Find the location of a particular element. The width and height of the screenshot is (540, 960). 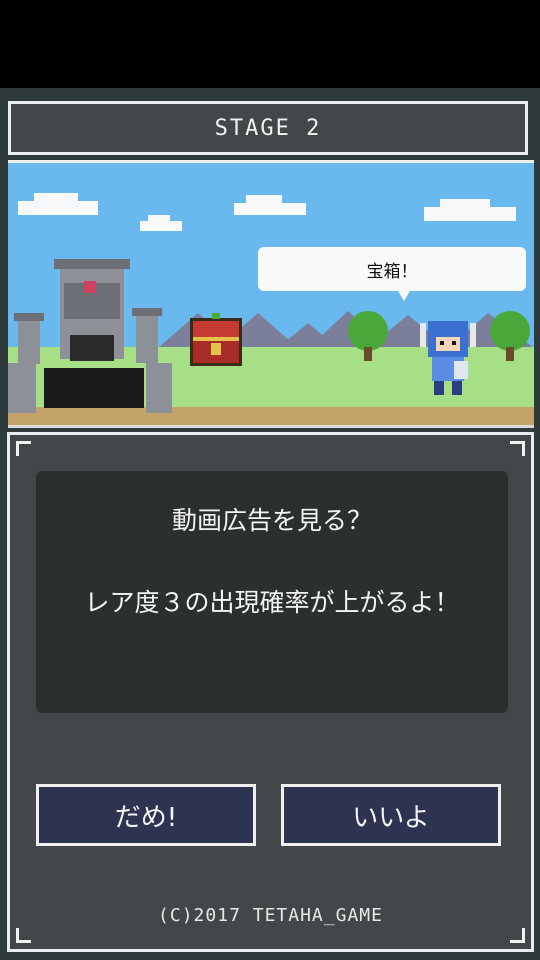

speech-bubble: 宝箱！ is located at coordinates (392, 274).